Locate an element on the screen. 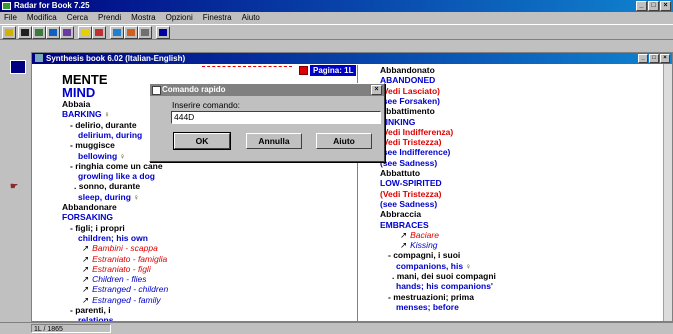 This screenshot has width=673, height=334. entry-text: - compagni, i suoi is located at coordinates (424, 255).